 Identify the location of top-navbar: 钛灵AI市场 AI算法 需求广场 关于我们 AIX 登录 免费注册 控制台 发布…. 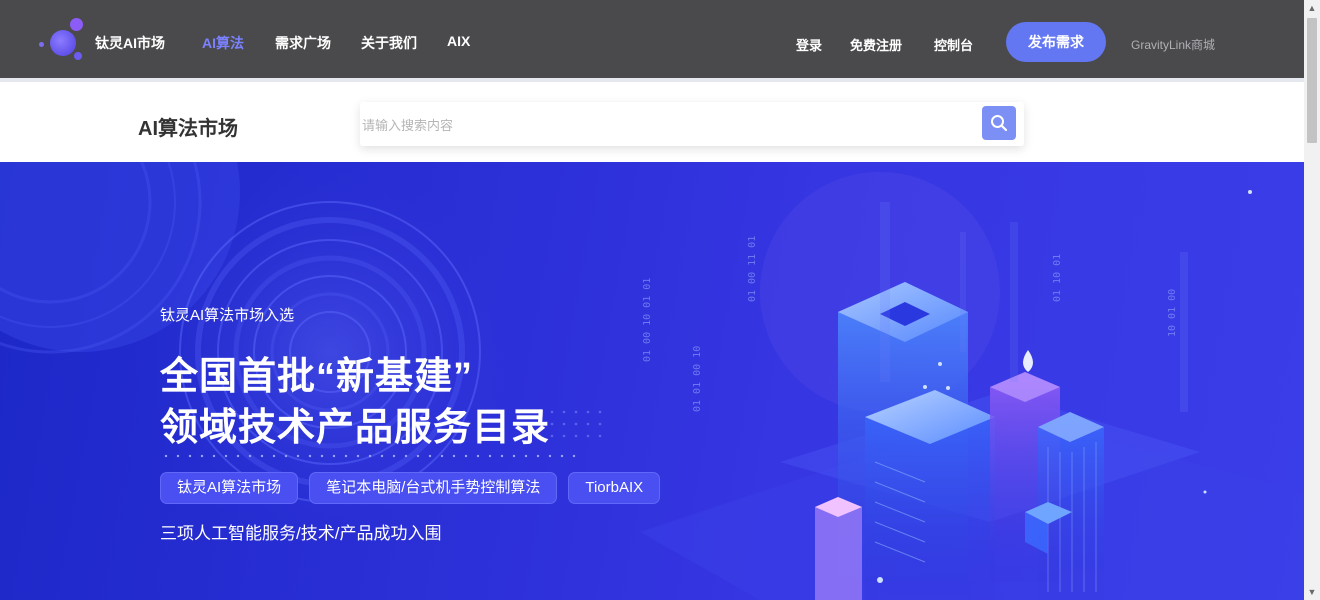
(652, 41).